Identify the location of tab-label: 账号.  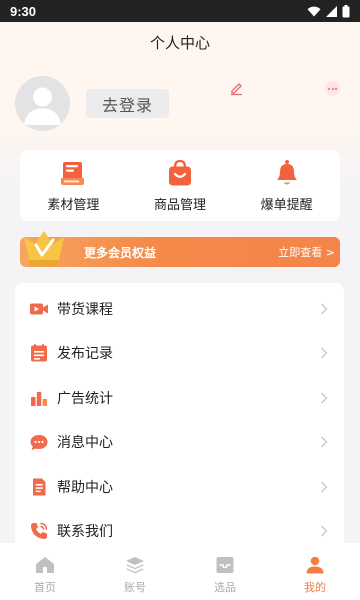
(135, 587).